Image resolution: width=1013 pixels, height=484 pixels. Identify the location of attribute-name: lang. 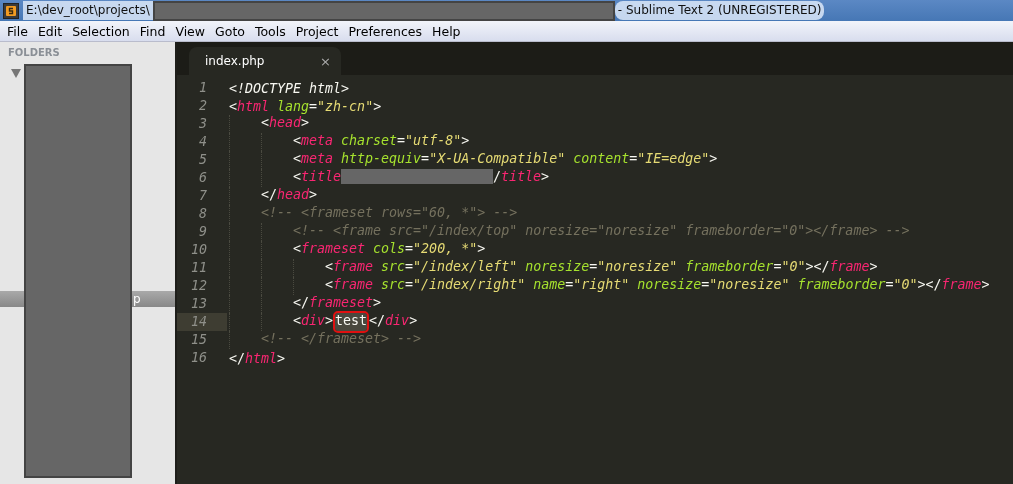
(293, 106).